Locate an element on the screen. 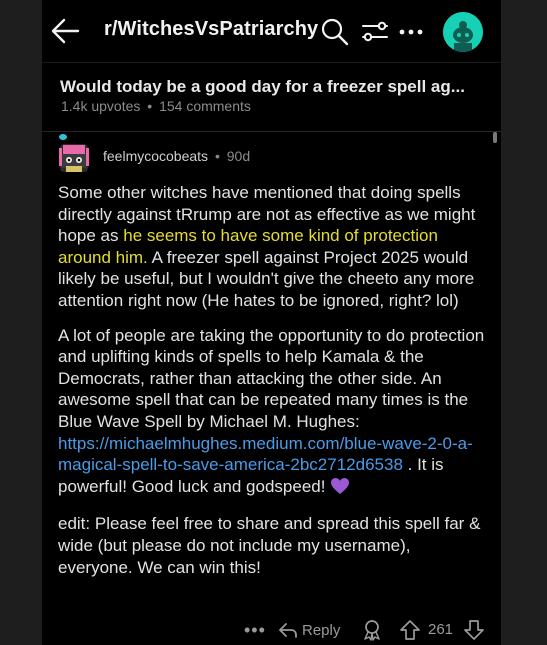  downvote-icon is located at coordinates (474, 630).